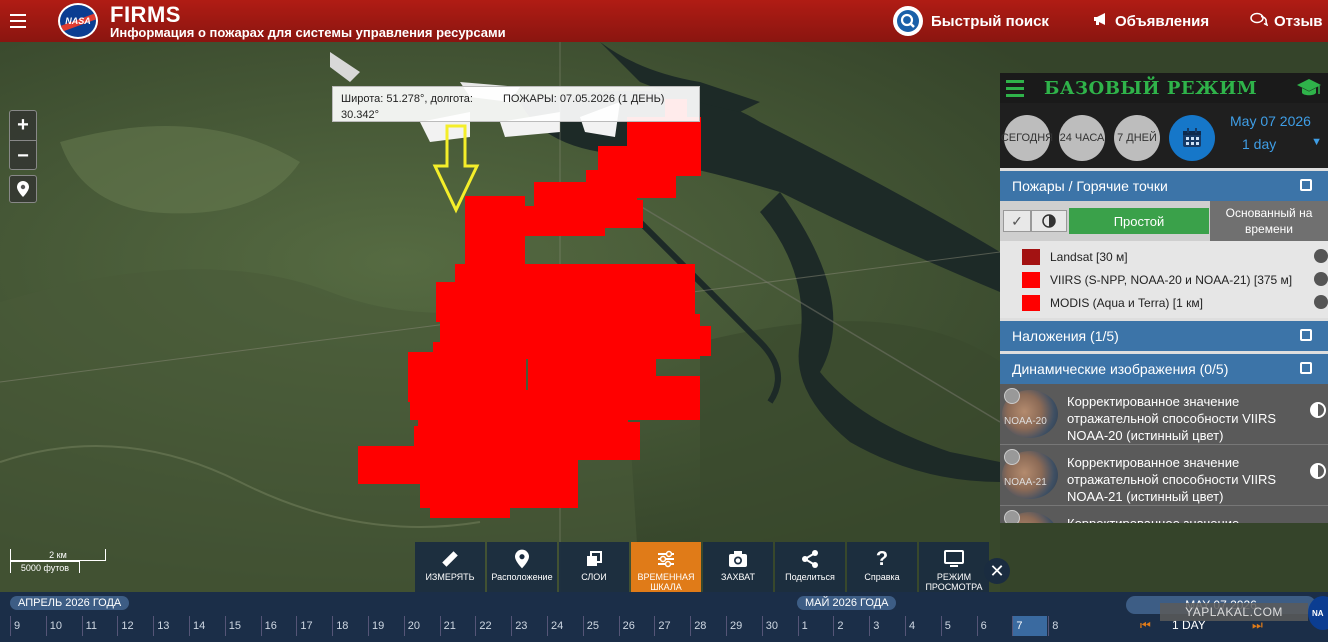 The height and width of the screenshot is (642, 1328). I want to click on capture-button: ЗАХВАТ, so click(738, 569).